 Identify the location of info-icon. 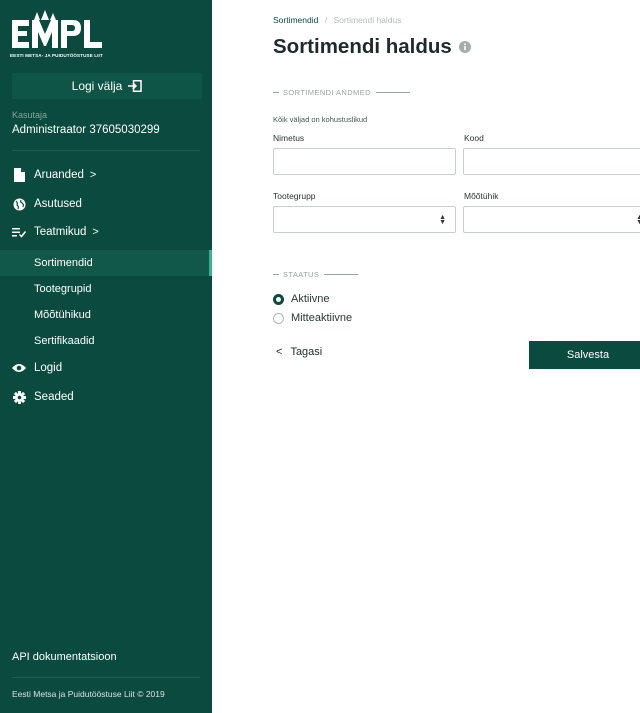
(464, 47).